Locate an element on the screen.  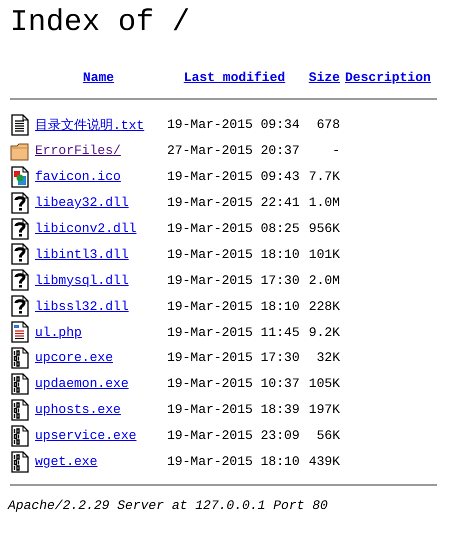
file-size: 9.2K is located at coordinates (324, 332).